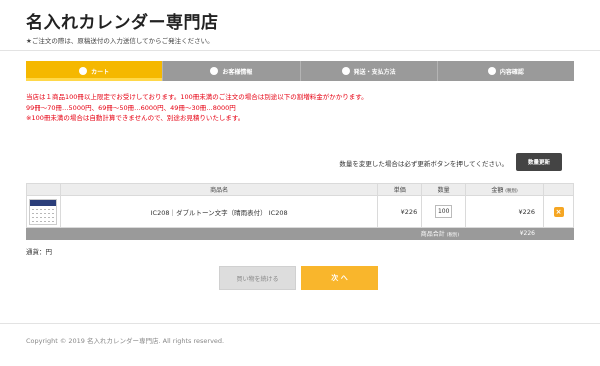  I want to click on next-button: 次 へ, so click(339, 278).